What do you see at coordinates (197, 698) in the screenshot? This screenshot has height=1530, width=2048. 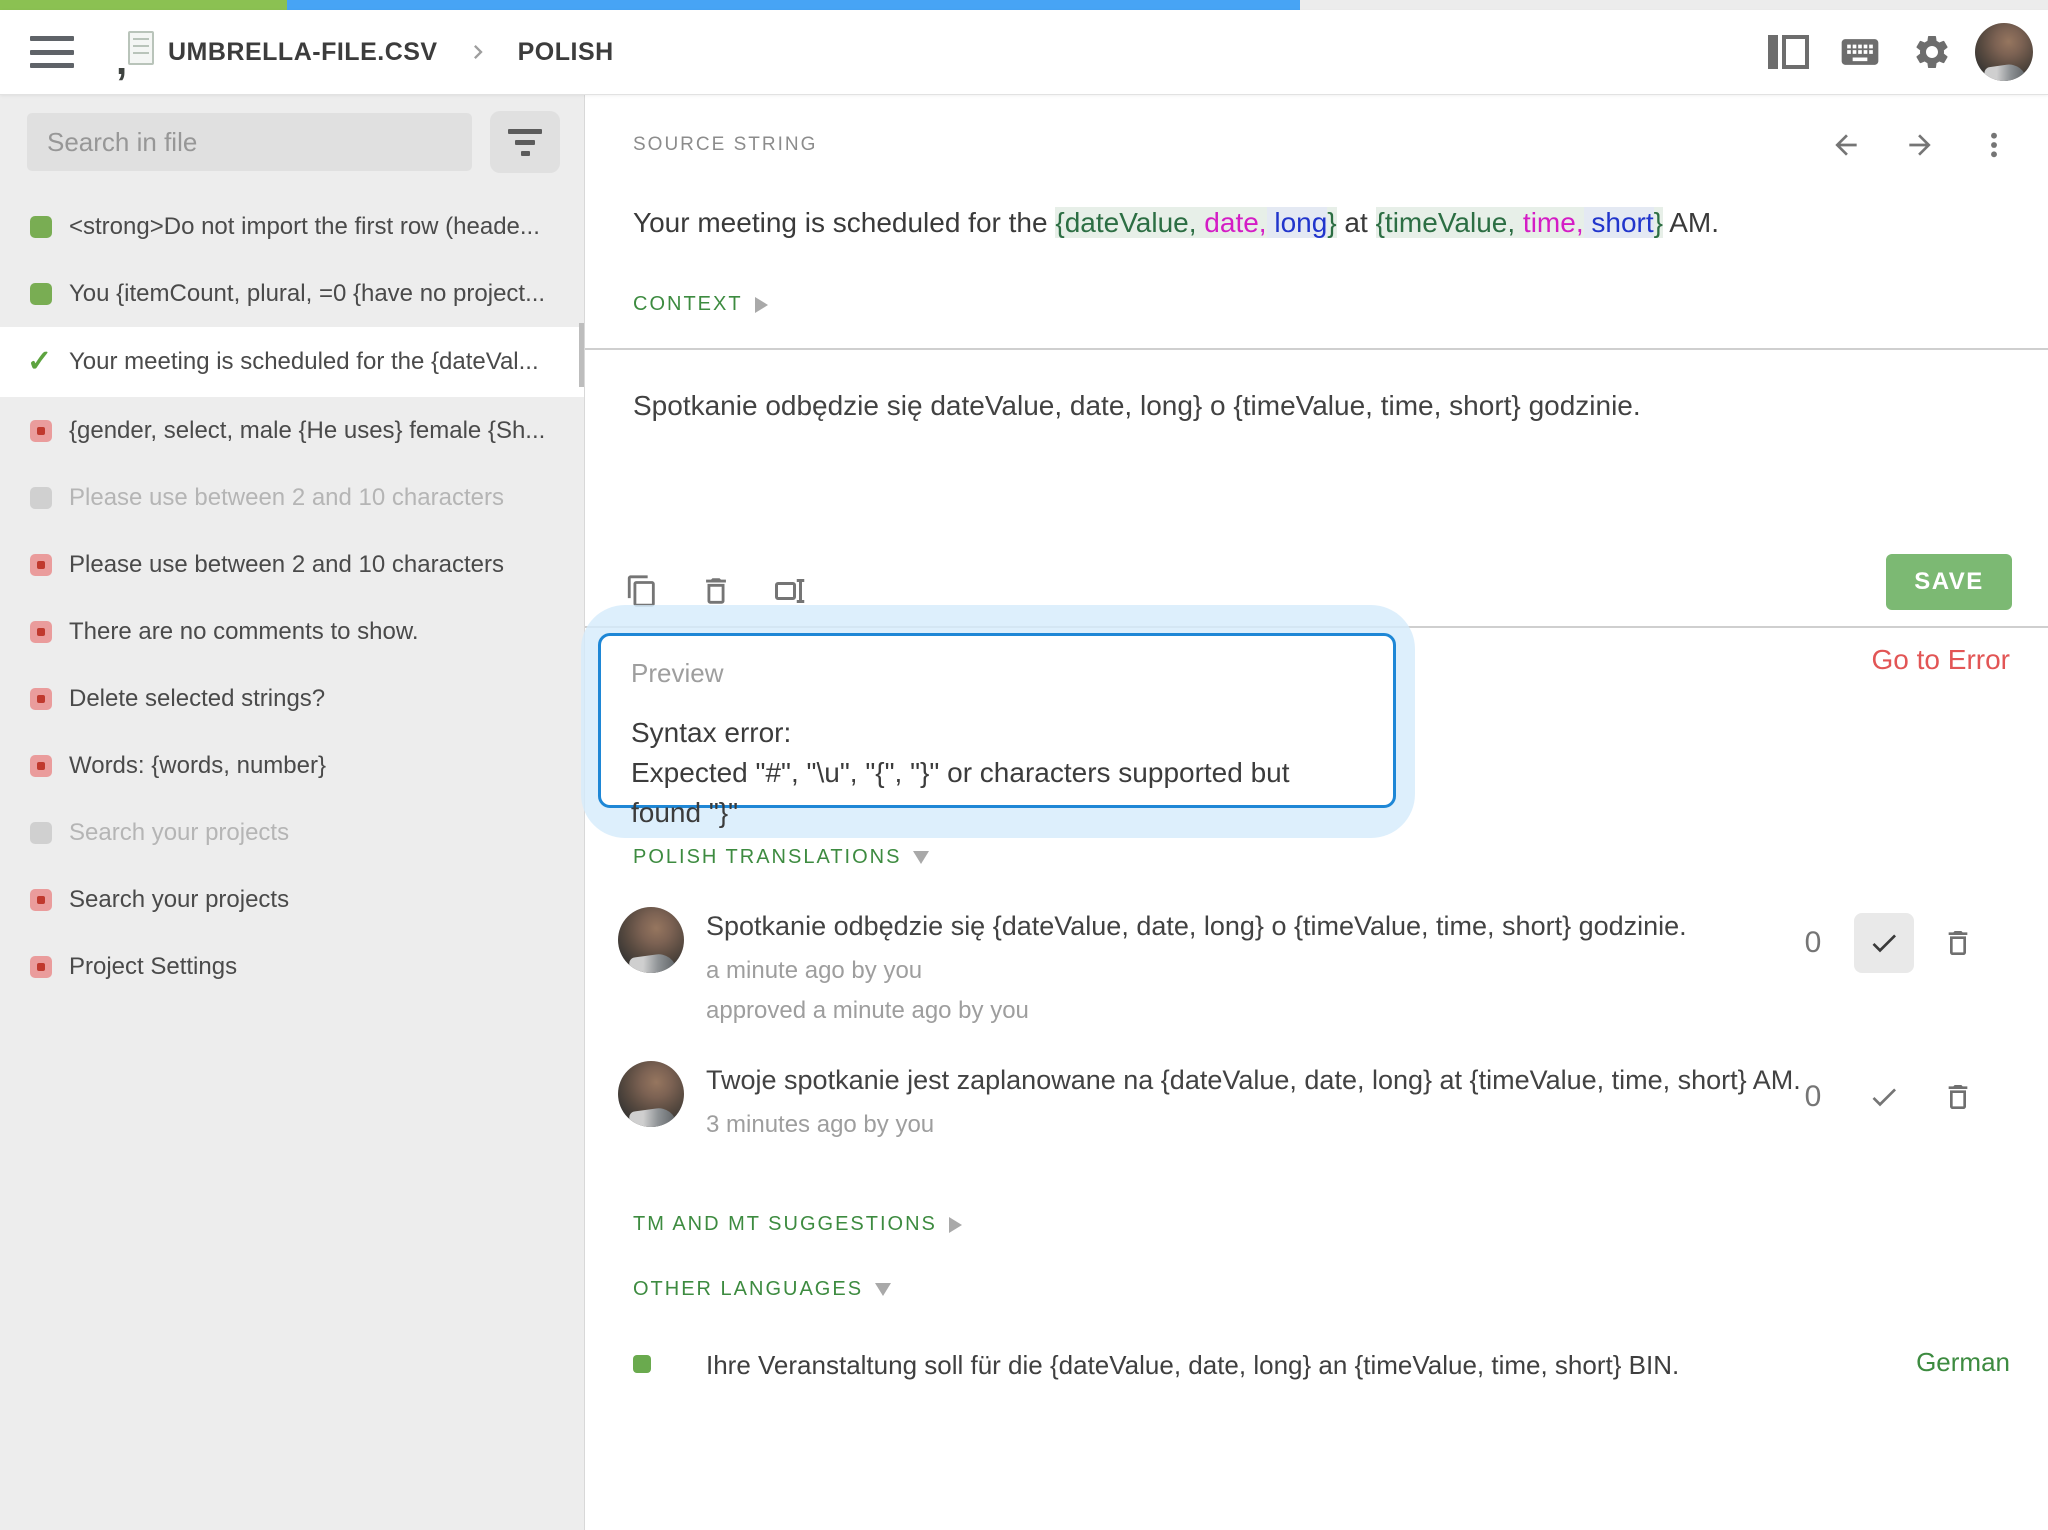 I see `string-list-item-label: Delete selected strings?` at bounding box center [197, 698].